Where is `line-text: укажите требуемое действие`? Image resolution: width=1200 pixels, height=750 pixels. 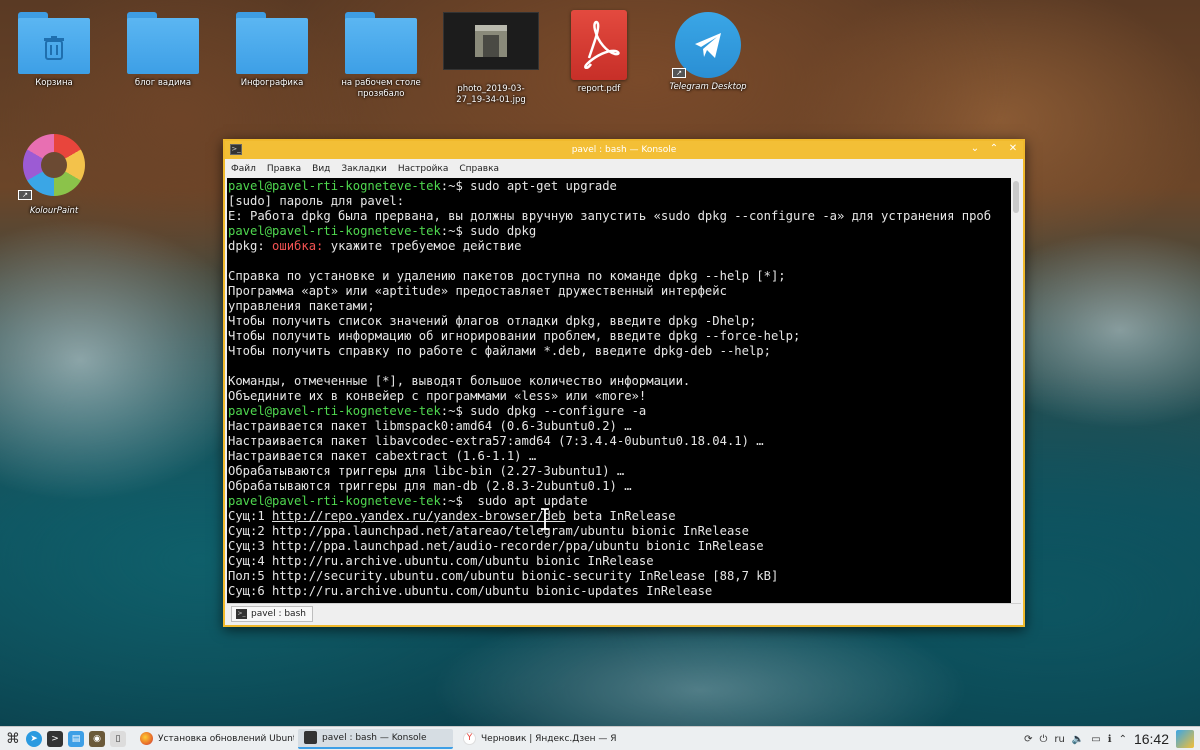
line-text: укажите требуемое действие is located at coordinates (422, 246).